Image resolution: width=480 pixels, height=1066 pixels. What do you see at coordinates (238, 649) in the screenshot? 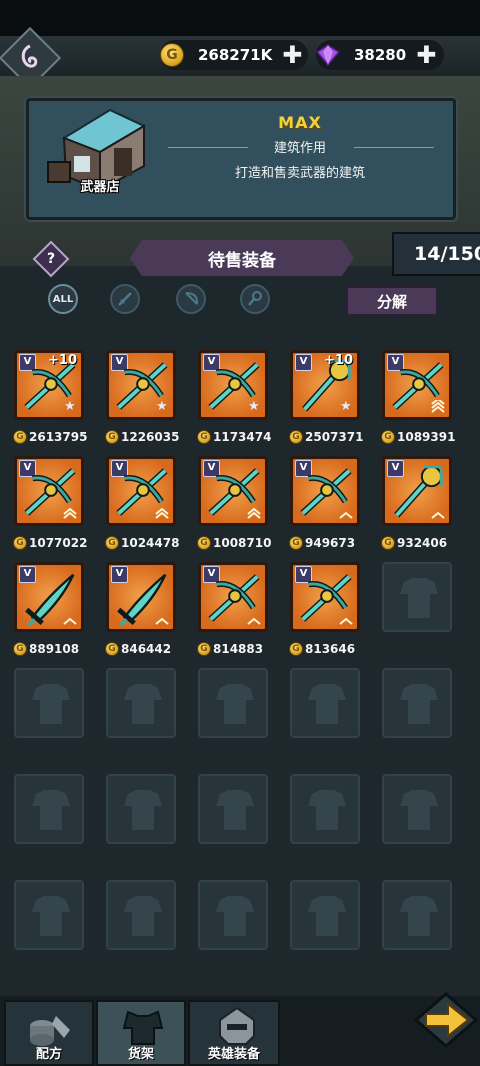
I see `item-price-value: 814883` at bounding box center [238, 649].